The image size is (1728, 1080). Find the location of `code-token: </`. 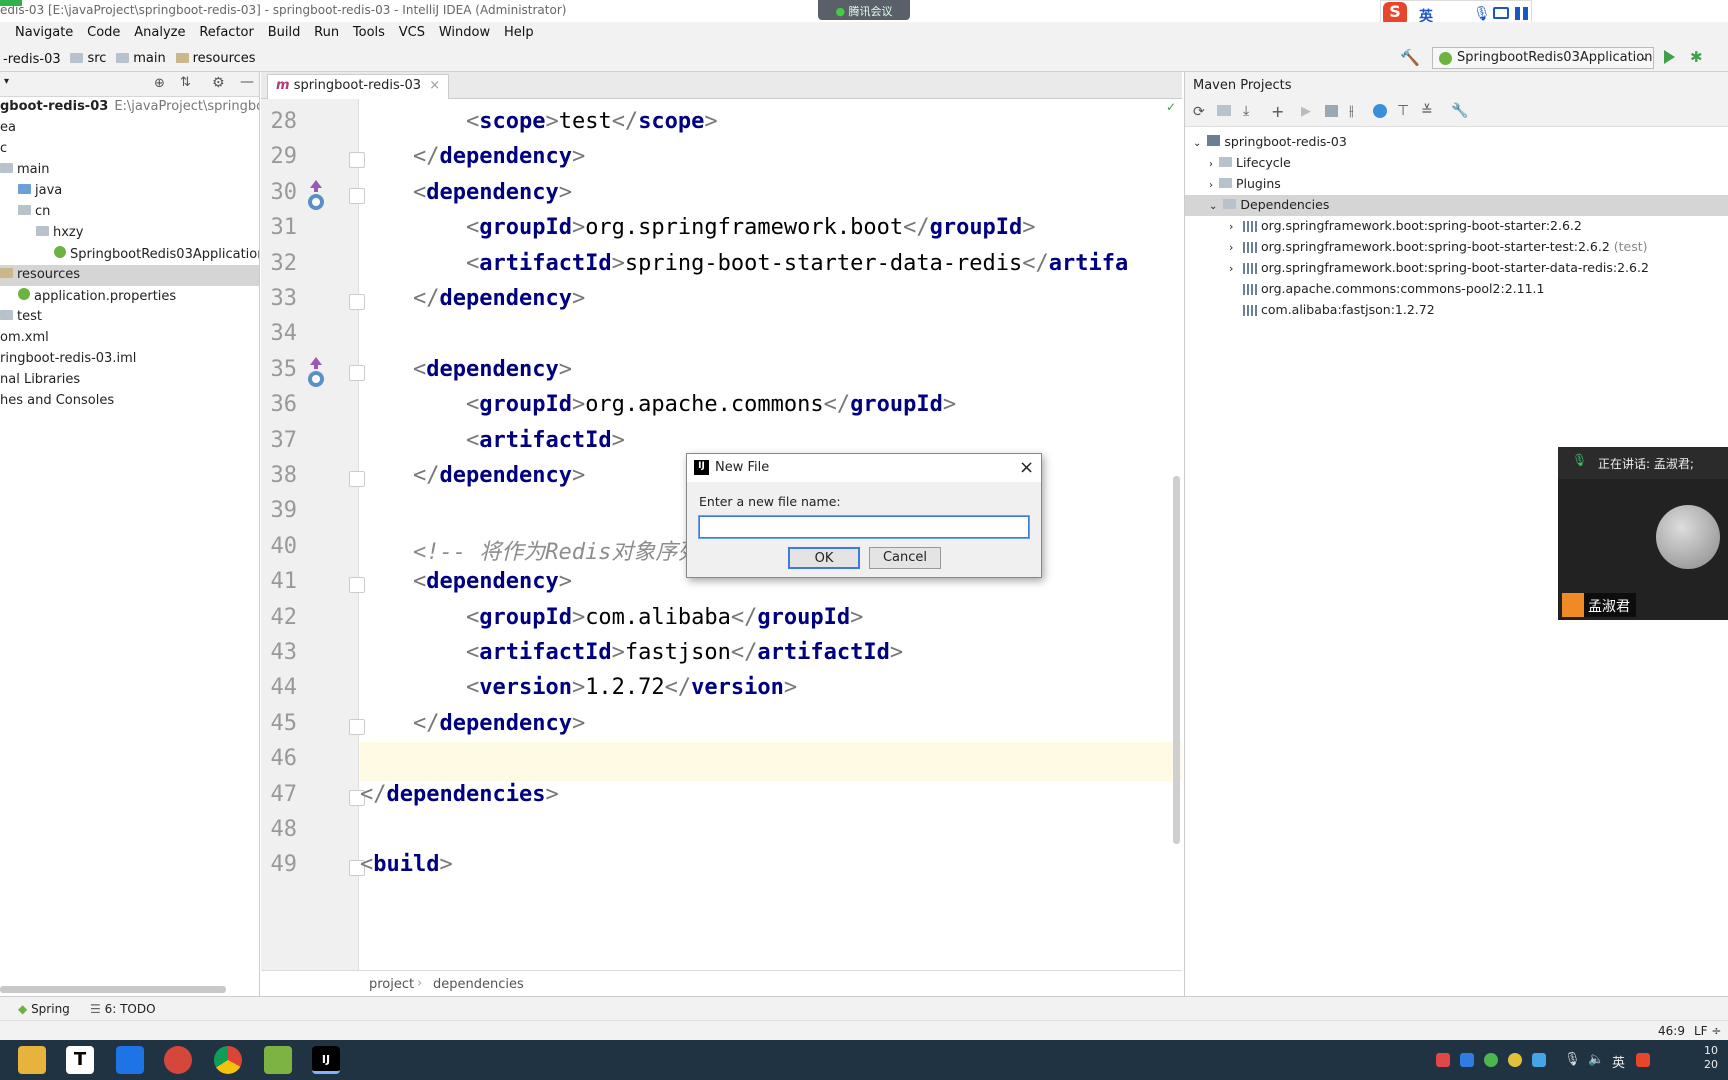

code-token: </ is located at coordinates (400, 157).